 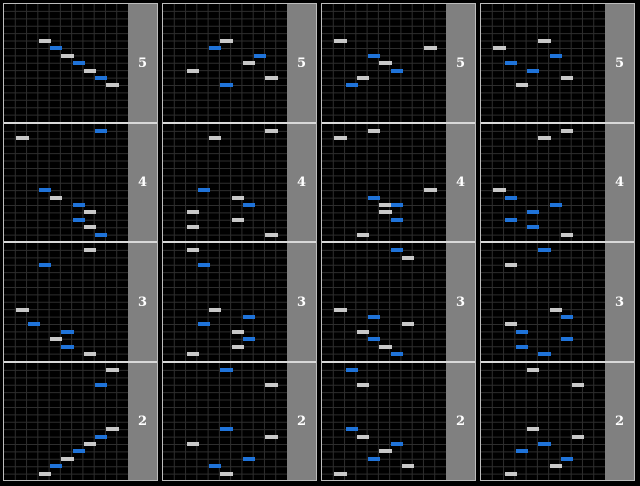 I want to click on measure-block: 2, so click(x=557, y=421).